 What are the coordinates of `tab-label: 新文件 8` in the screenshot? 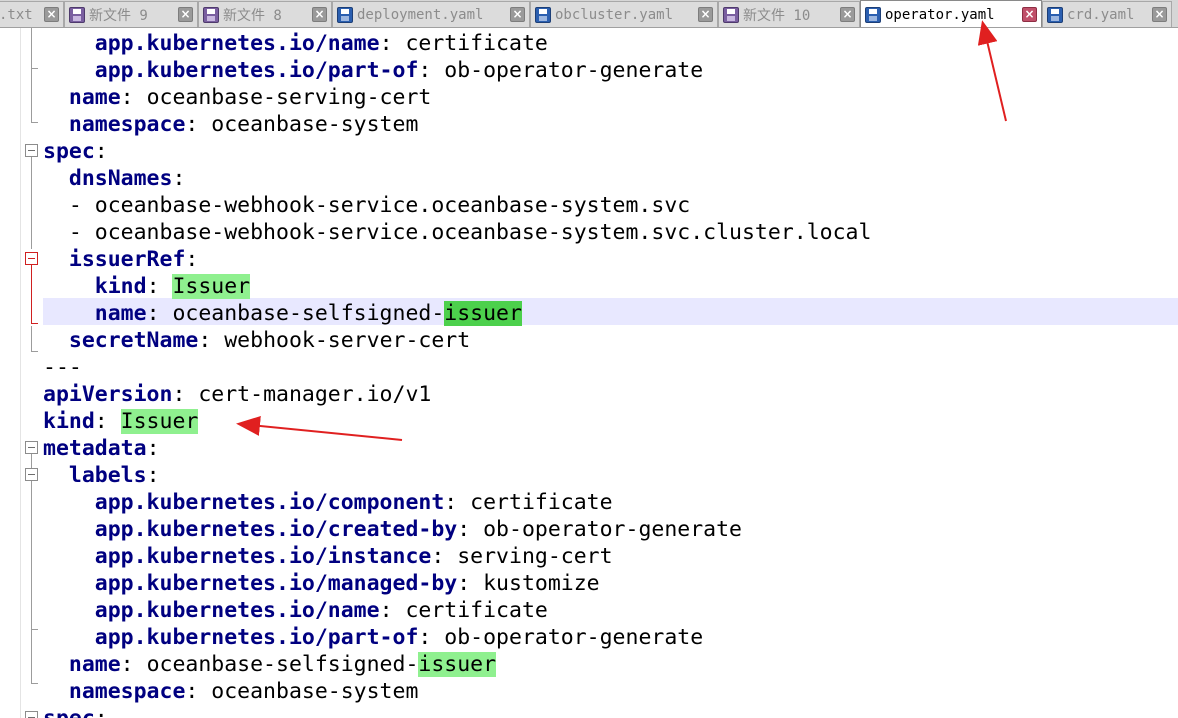 It's located at (252, 15).